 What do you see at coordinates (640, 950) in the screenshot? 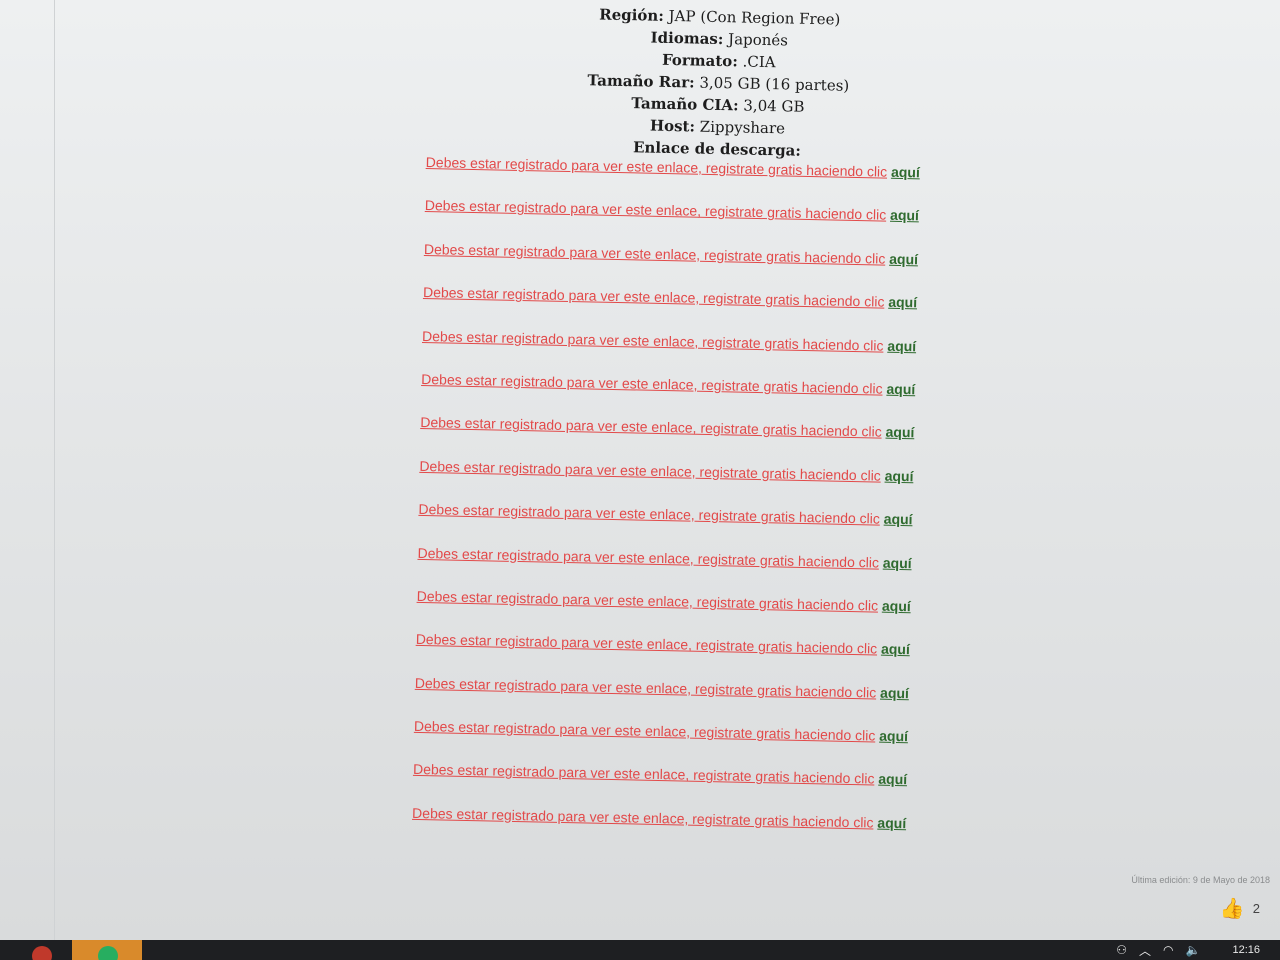
I see `taskbar: ⚇ ︿ ◠ 🔈 12:16` at bounding box center [640, 950].